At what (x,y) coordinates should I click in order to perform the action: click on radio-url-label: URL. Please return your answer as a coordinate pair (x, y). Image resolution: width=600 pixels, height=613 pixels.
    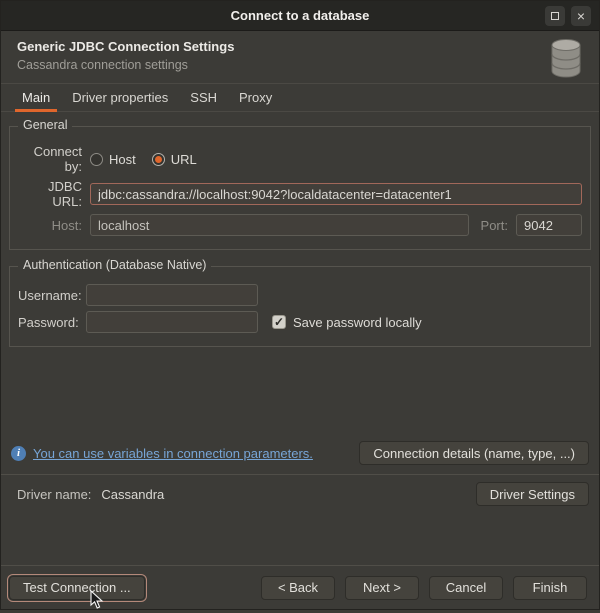
    Looking at the image, I should click on (183, 159).